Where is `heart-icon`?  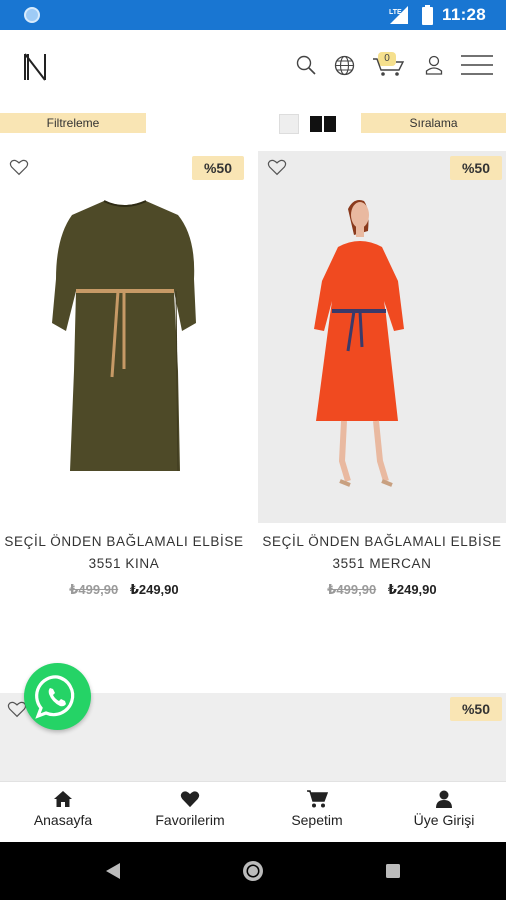 heart-icon is located at coordinates (190, 799).